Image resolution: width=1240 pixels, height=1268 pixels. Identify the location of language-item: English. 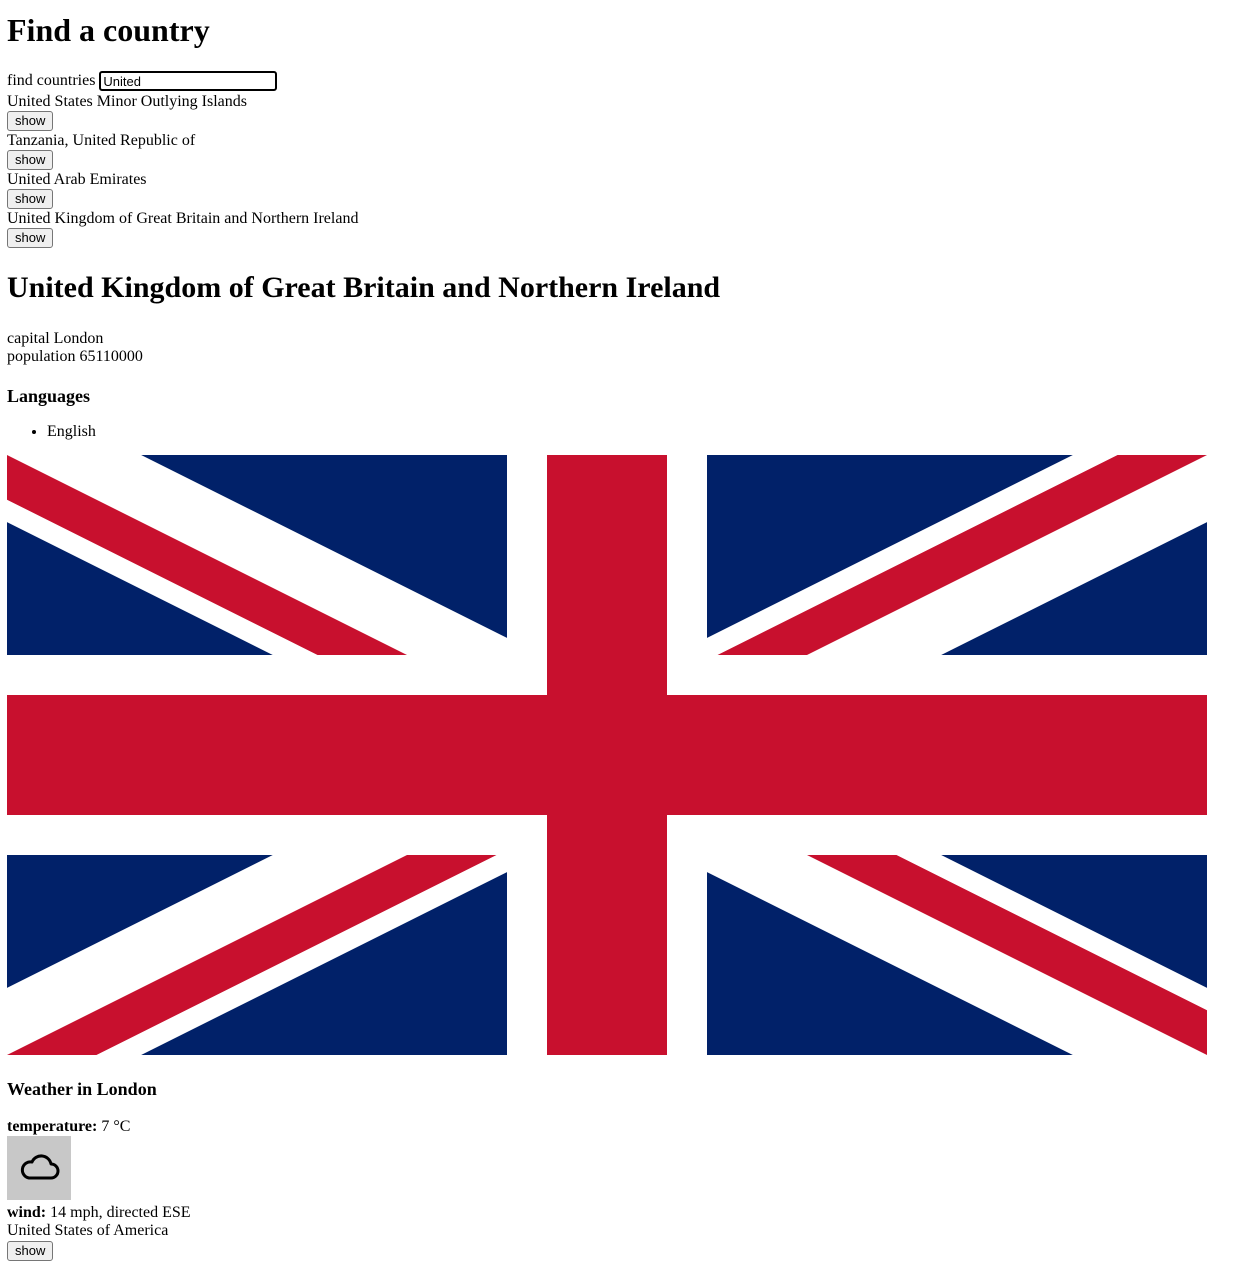
(637, 432).